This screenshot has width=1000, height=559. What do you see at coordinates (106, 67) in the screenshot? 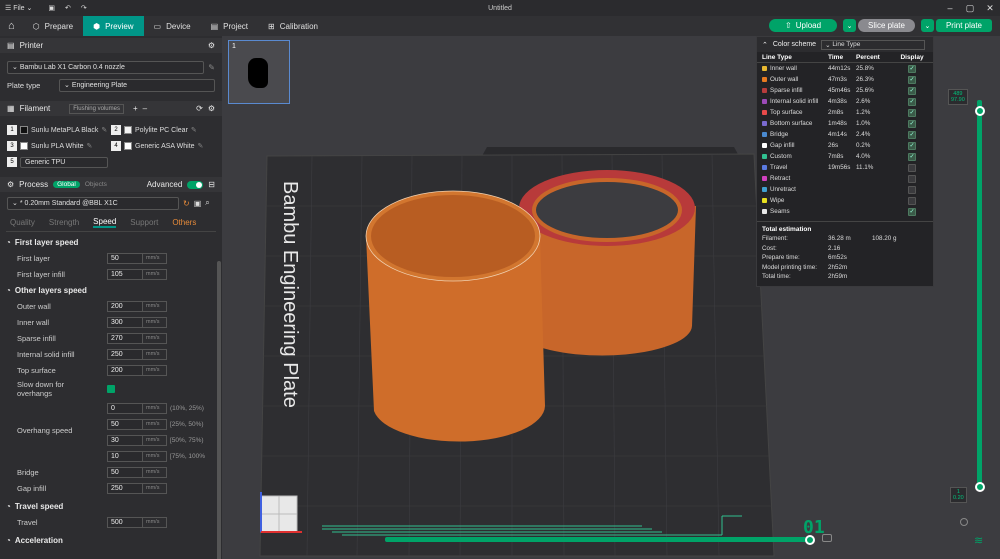
I see `printer-select: ⌄ Bambu Lab X1 Carbon 0.4 nozzle` at bounding box center [106, 67].